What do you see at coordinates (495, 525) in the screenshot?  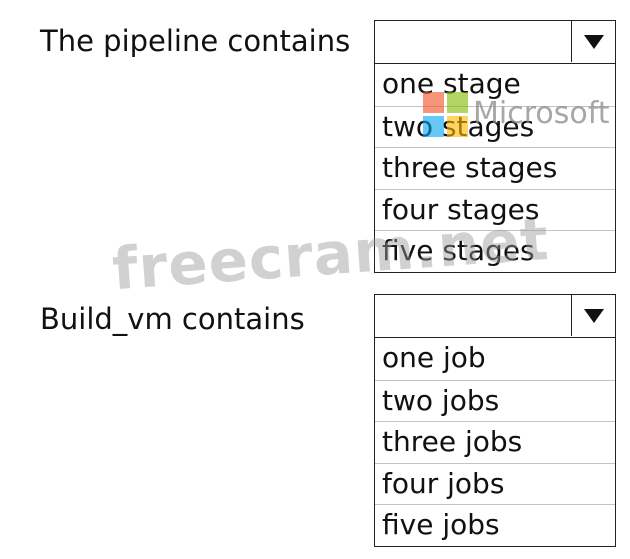 I see `option-five-jobs: five jobs` at bounding box center [495, 525].